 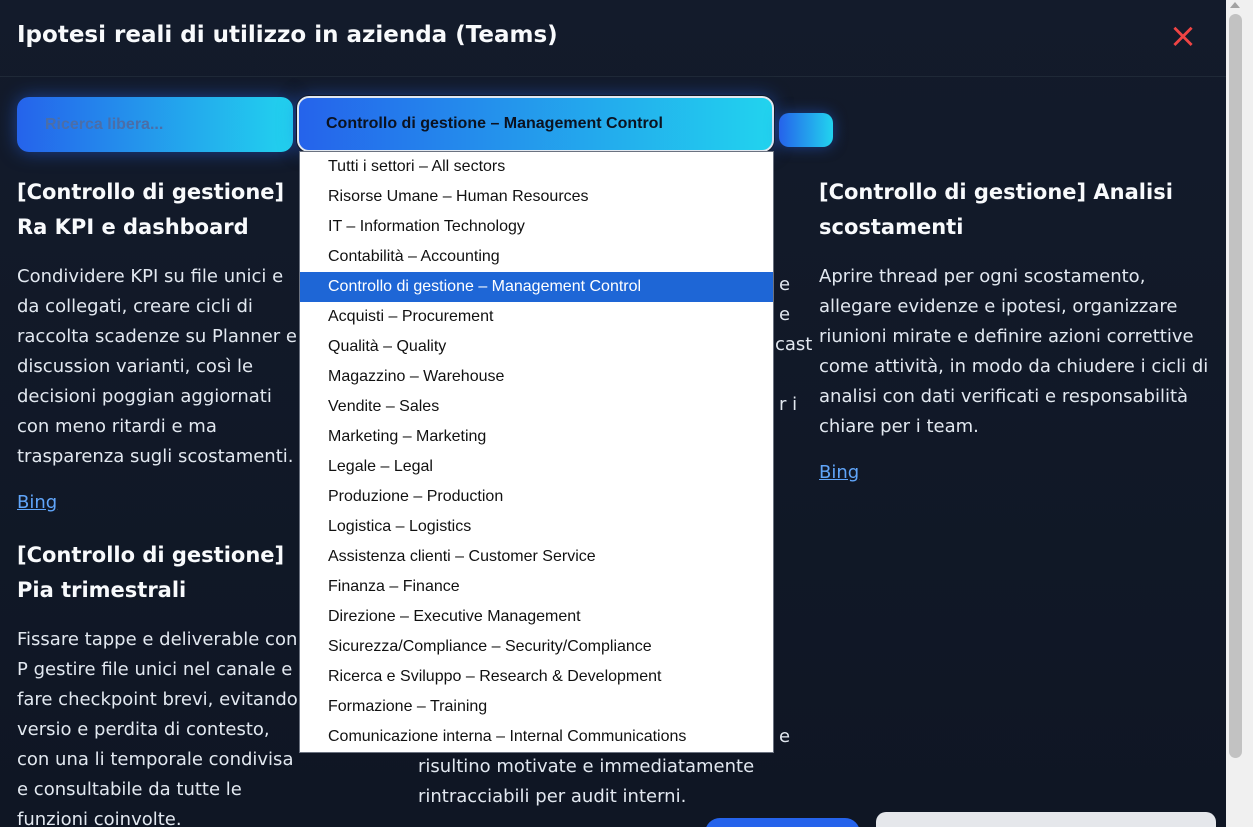 What do you see at coordinates (536, 257) in the screenshot?
I see `dropdown-option: Contabilità – Accounting` at bounding box center [536, 257].